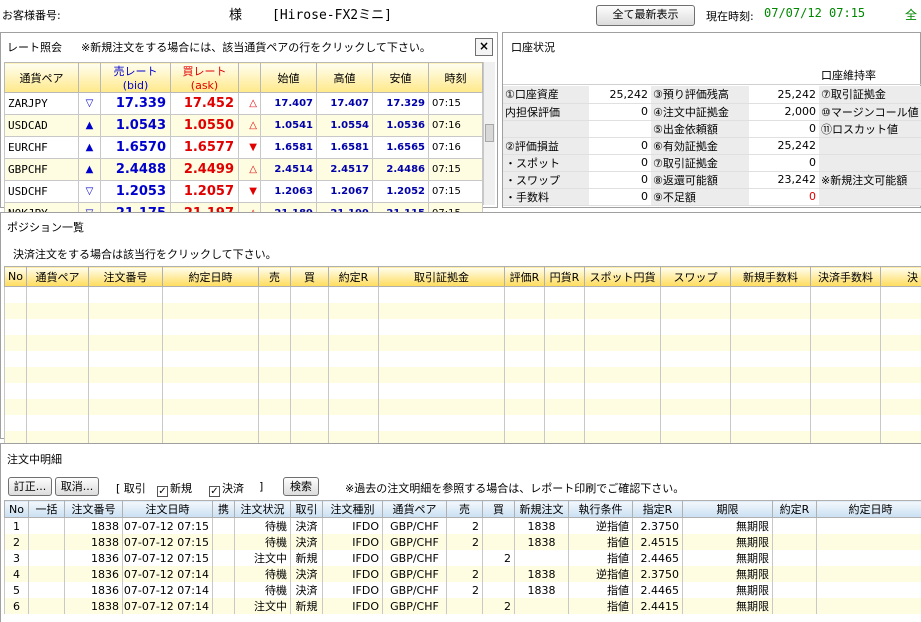 This screenshot has width=921, height=622. Describe the element at coordinates (900, 276) in the screenshot. I see `pos-col-settle: 決` at that location.